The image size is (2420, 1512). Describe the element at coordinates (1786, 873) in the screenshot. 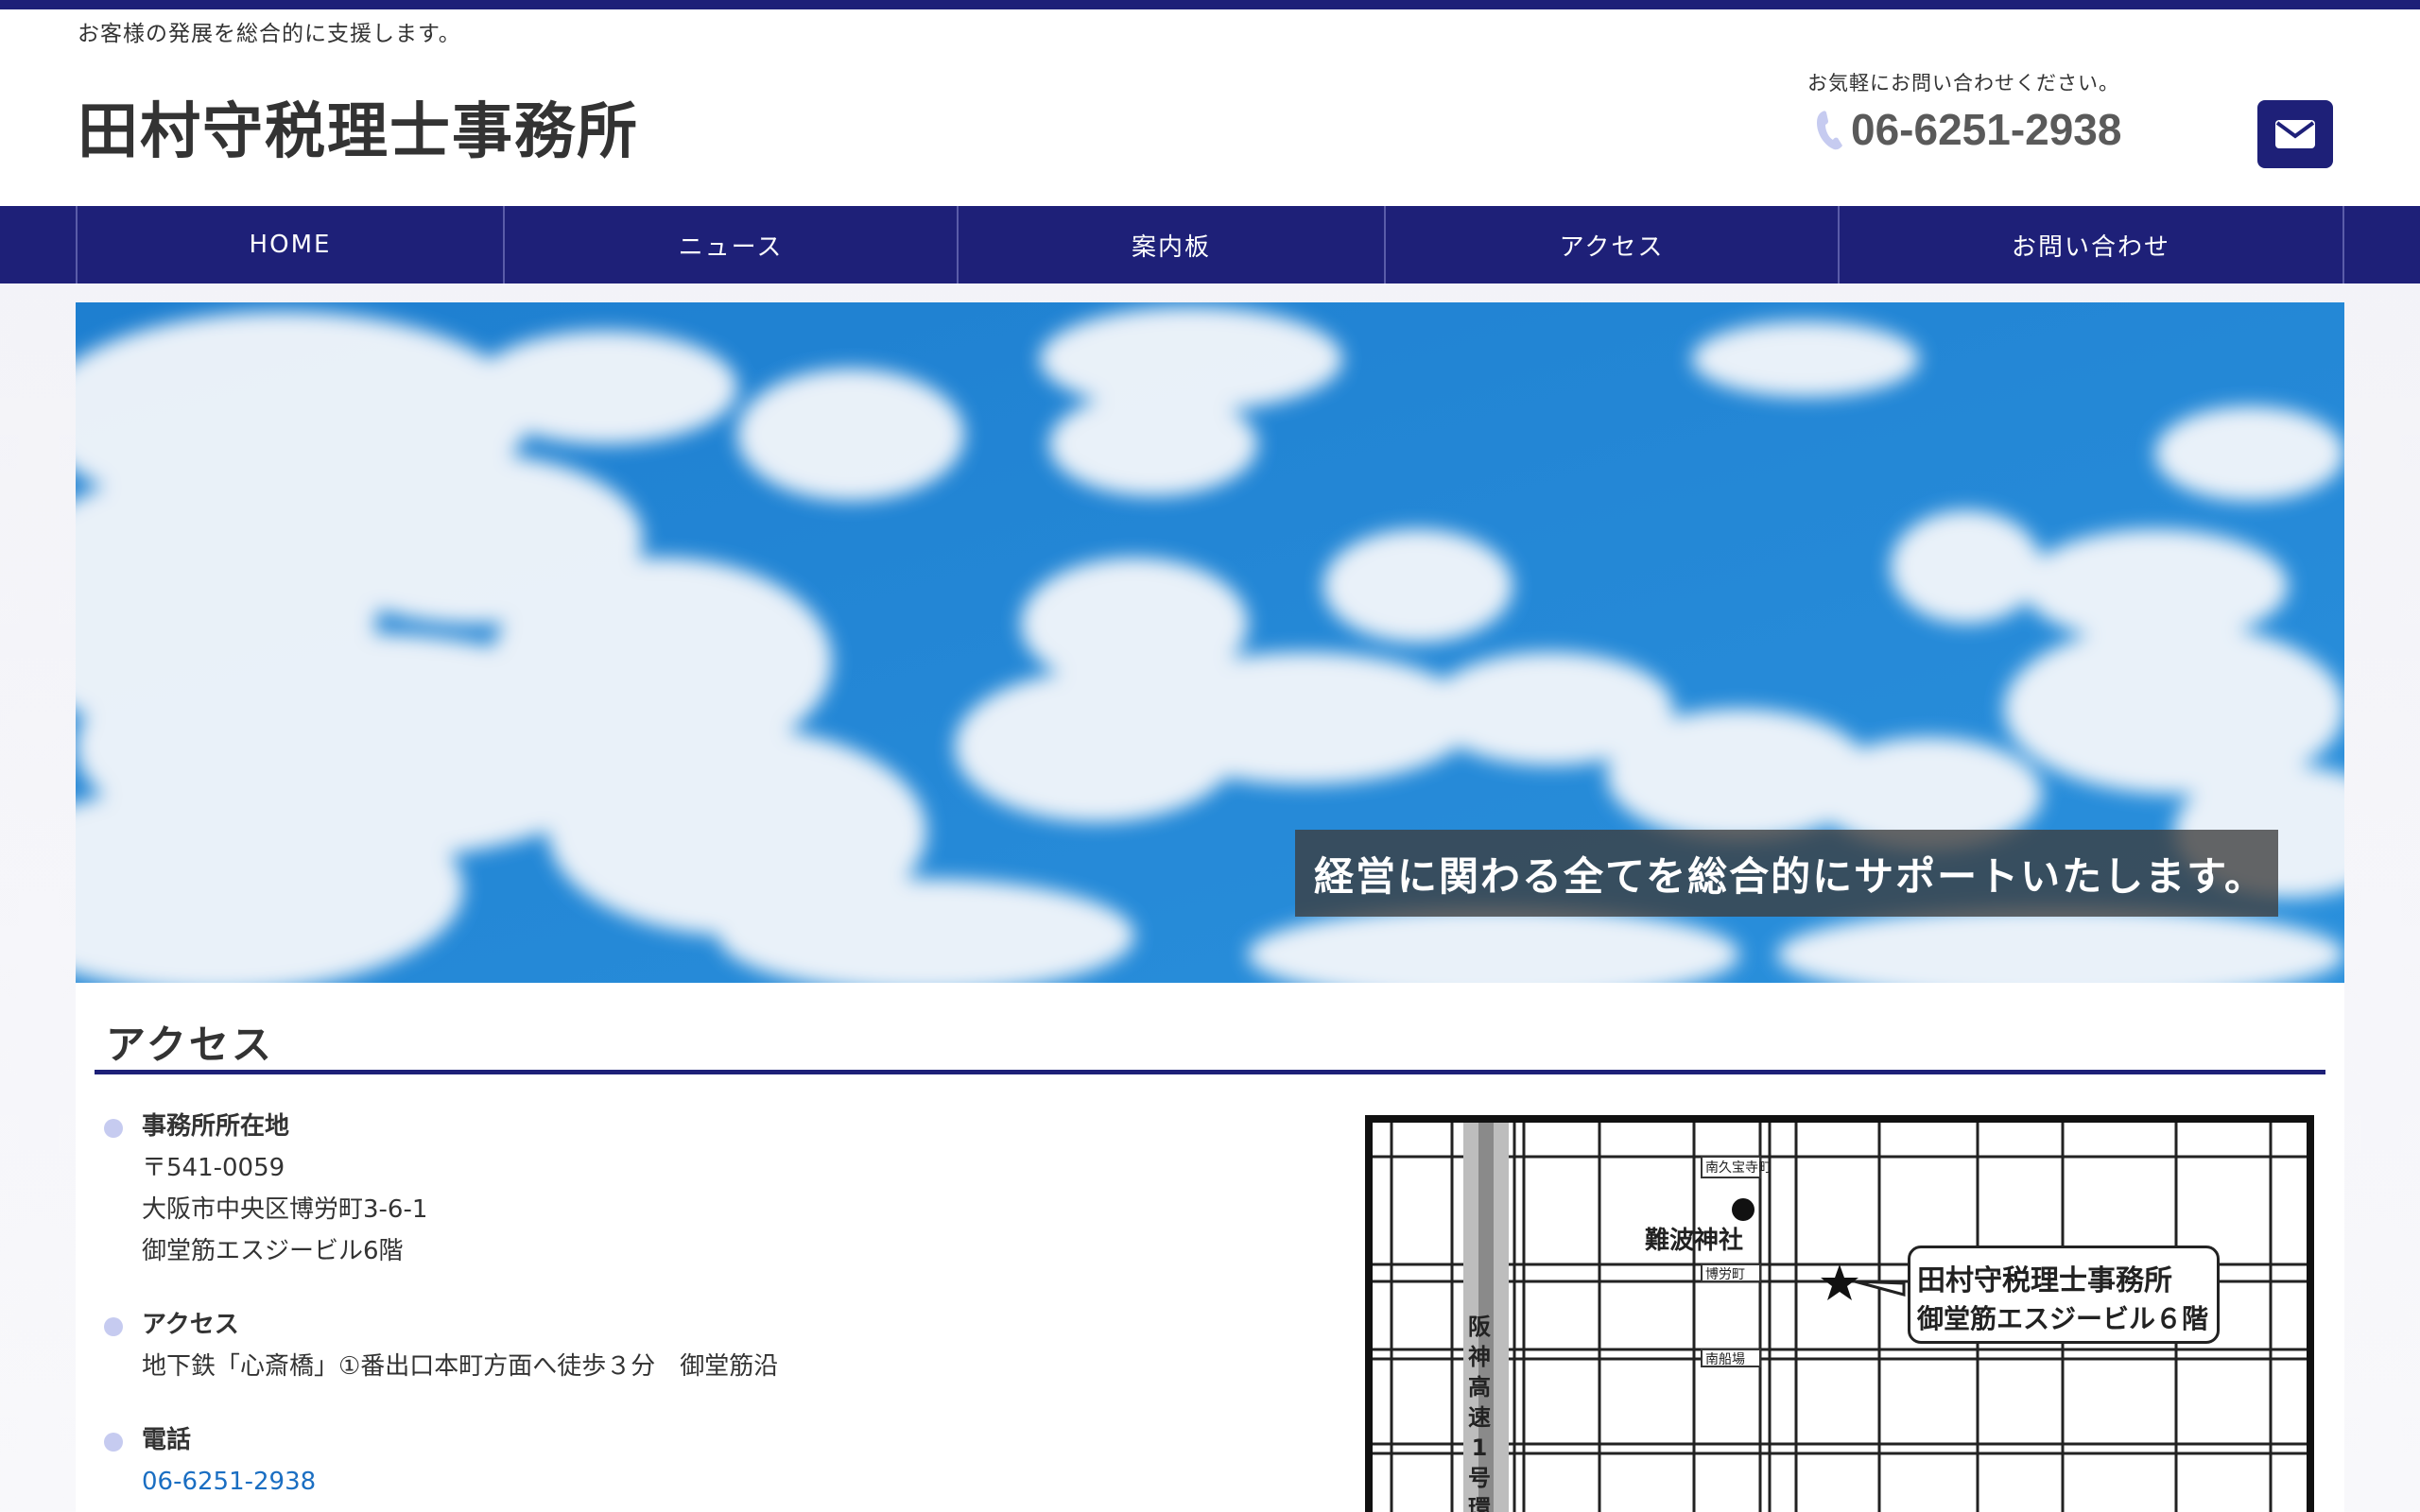

I see `hero-caption: 経営に関わる全てを総合的にサポートいたします。` at that location.